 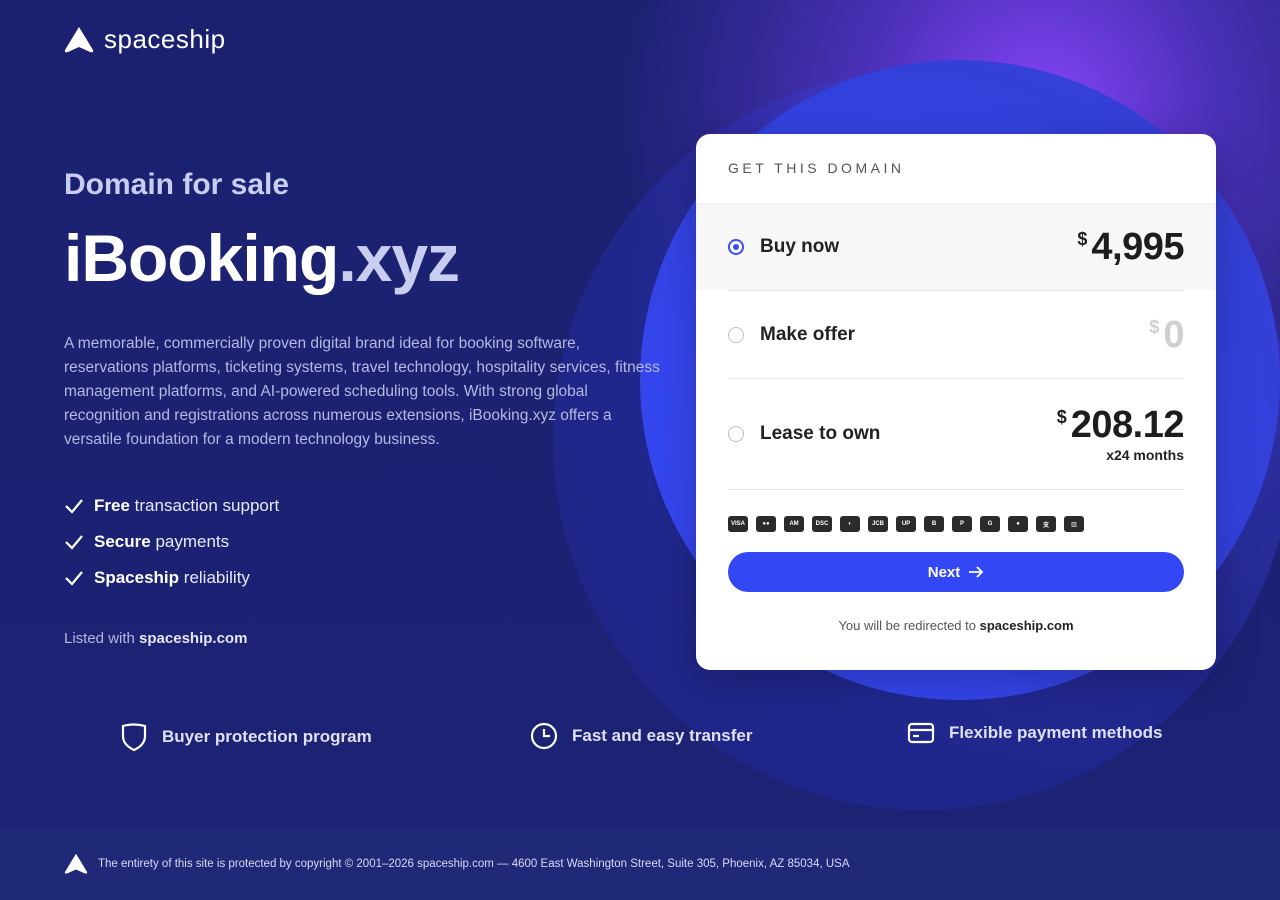 I want to click on option-buy-now: Buy now $ 4,995, so click(x=956, y=247).